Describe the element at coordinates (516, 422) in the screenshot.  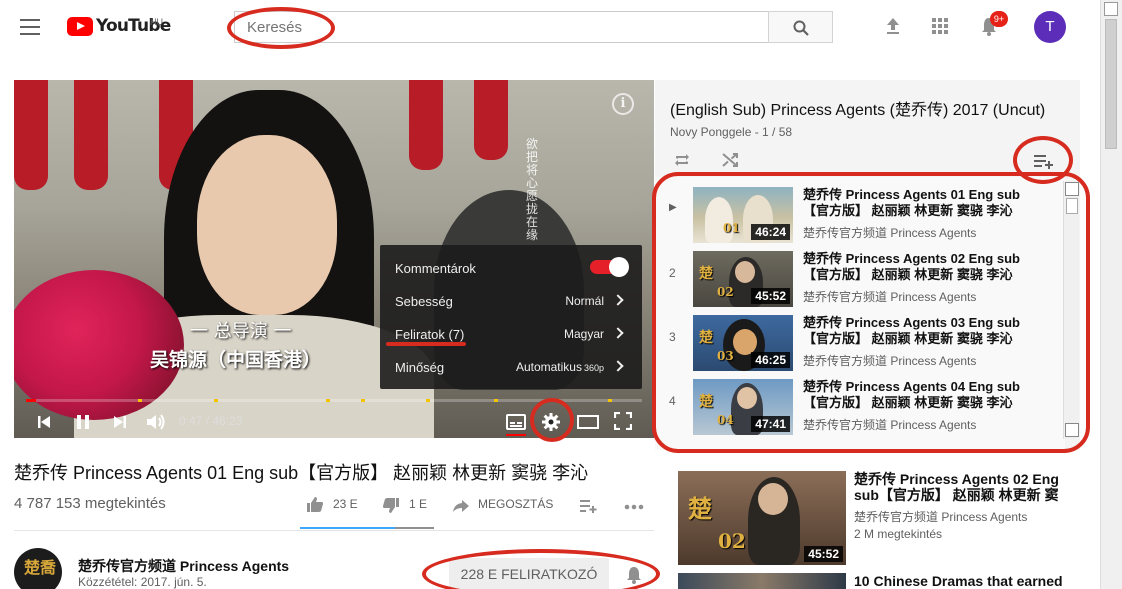
I see `subtitles-icon` at that location.